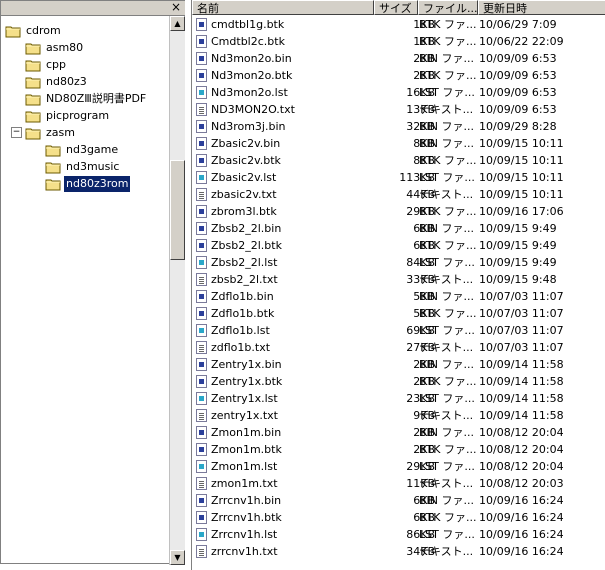 Image resolution: width=605 pixels, height=570 pixels. I want to click on tree-item-label: nd80z3, so click(66, 81).